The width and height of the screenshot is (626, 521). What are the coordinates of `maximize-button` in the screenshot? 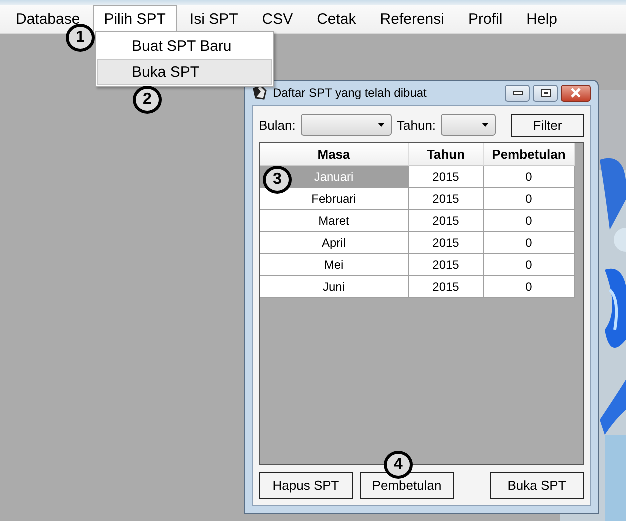 It's located at (545, 93).